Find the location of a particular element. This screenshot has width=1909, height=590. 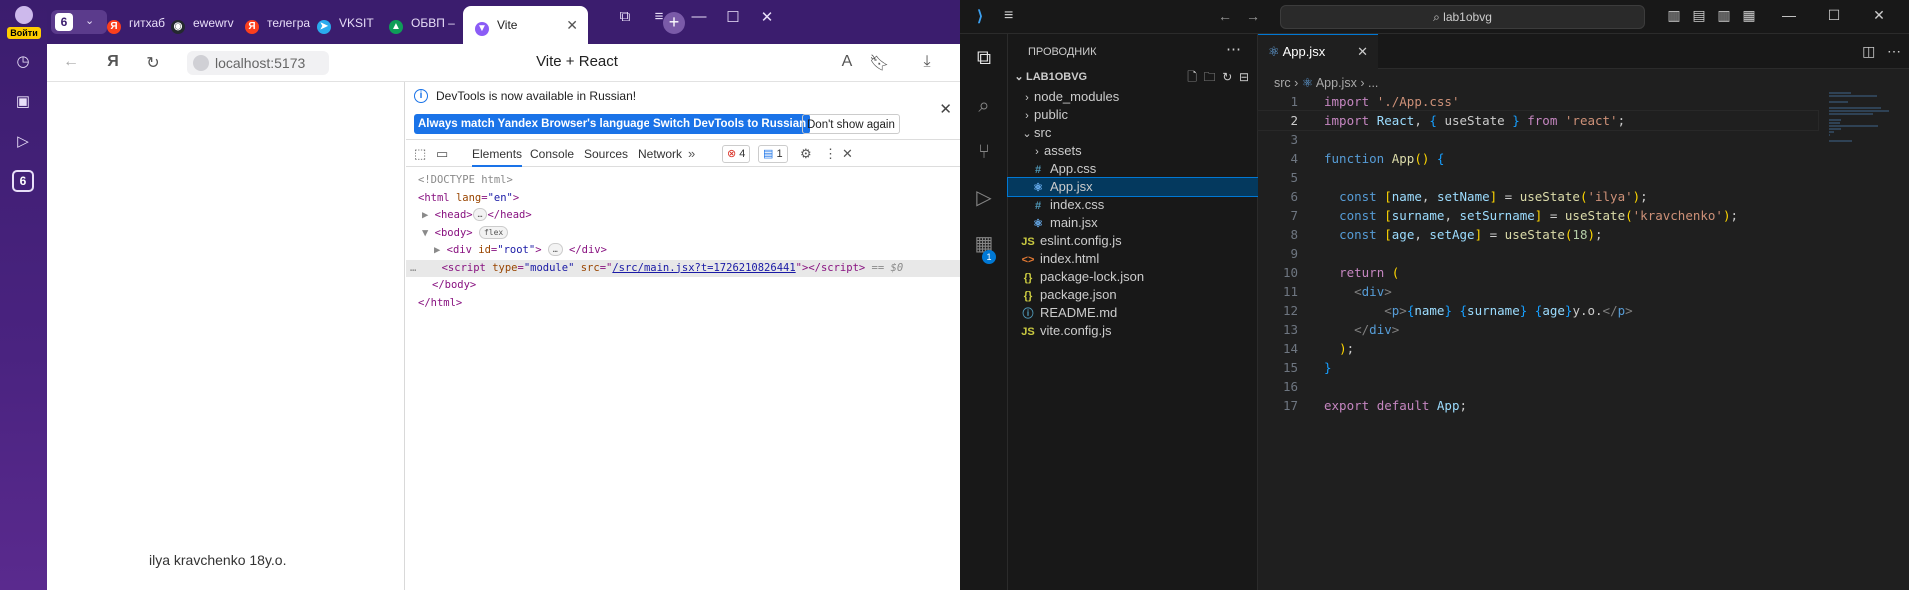

folder-item: › public is located at coordinates (1133, 115).